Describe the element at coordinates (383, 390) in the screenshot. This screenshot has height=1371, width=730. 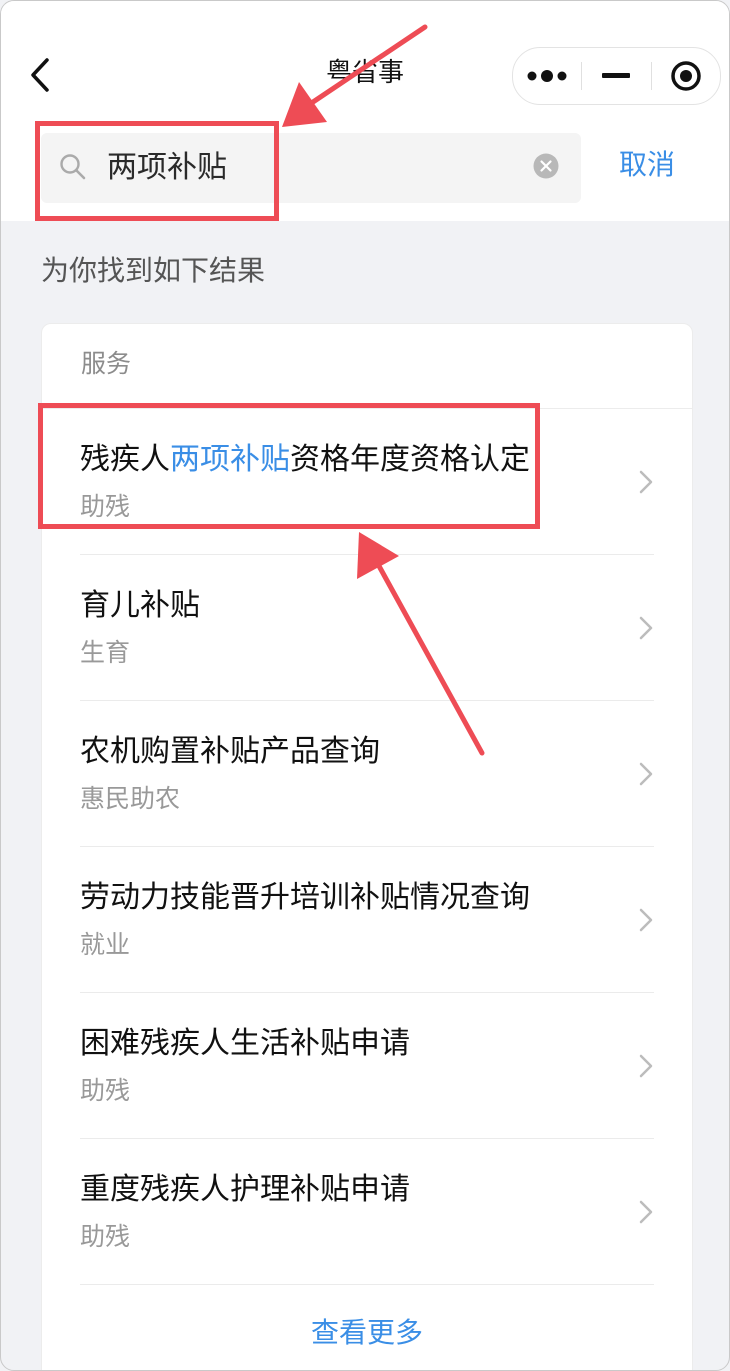
I see `annotation-arrows` at that location.